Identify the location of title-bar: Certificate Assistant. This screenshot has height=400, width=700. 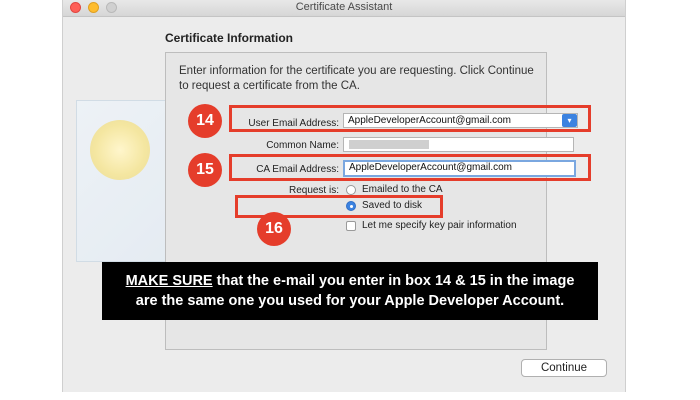
(344, 8).